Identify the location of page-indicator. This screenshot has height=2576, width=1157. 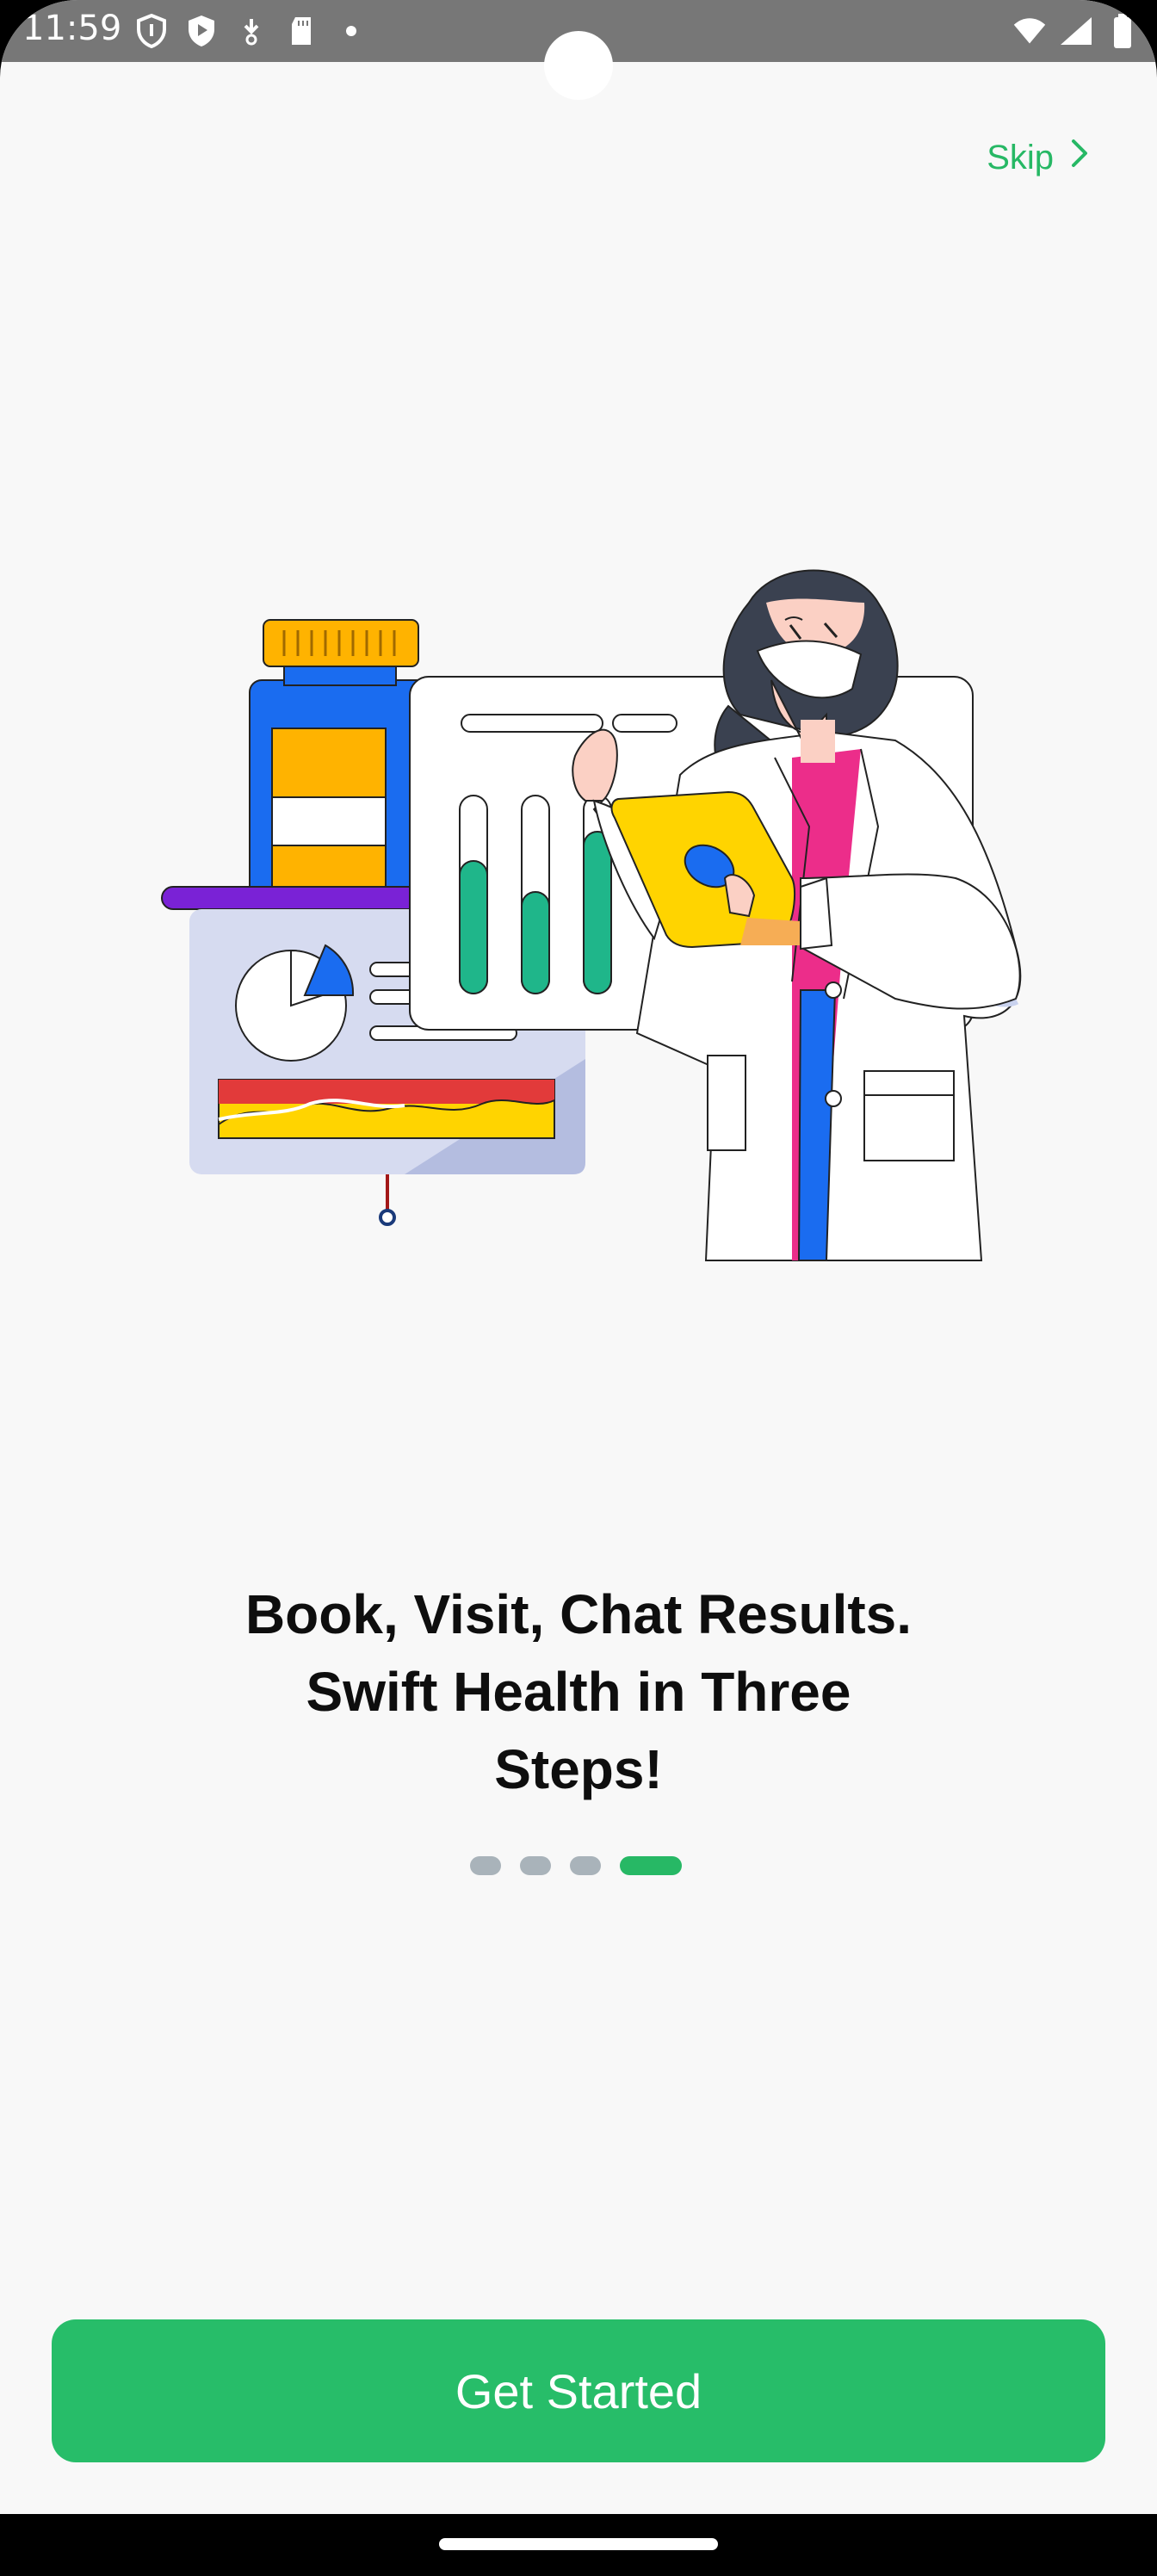
(576, 1865).